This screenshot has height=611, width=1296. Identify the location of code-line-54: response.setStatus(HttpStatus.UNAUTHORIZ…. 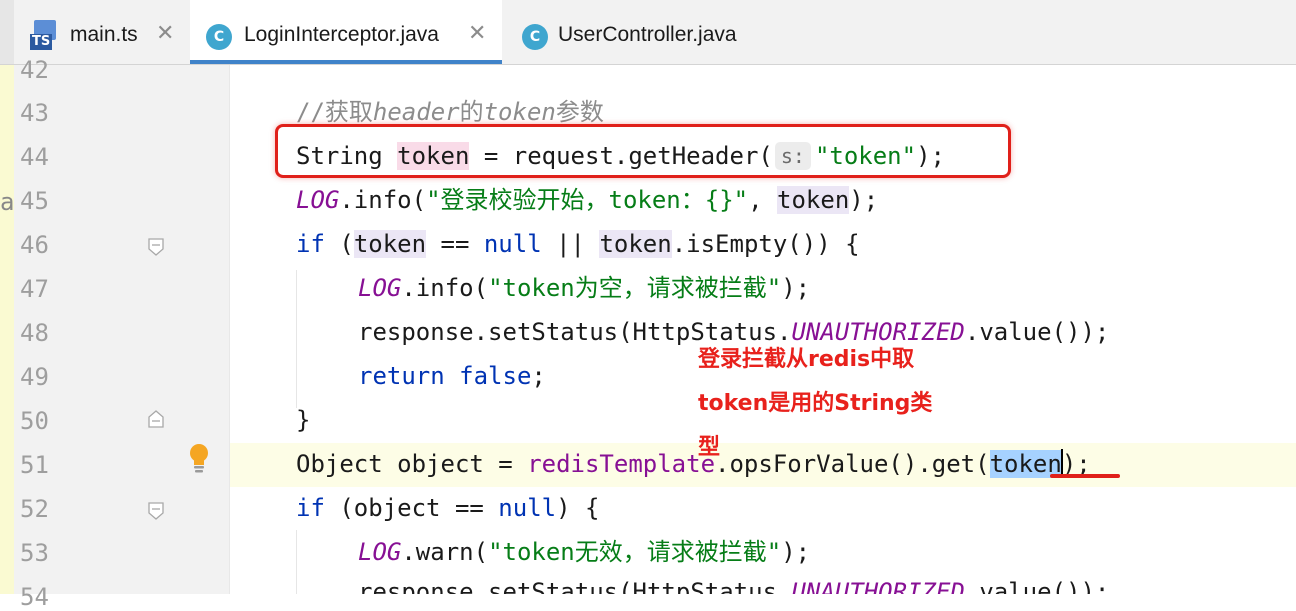
(734, 586).